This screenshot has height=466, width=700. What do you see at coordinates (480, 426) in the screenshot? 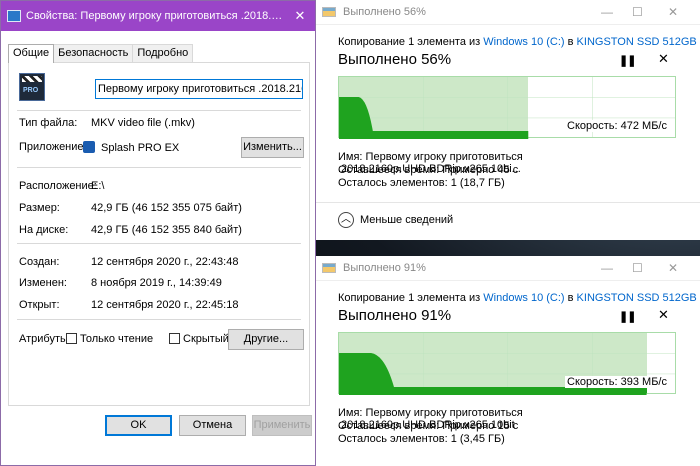
I see `time-remaining-value: Примерно 15 с` at bounding box center [480, 426].